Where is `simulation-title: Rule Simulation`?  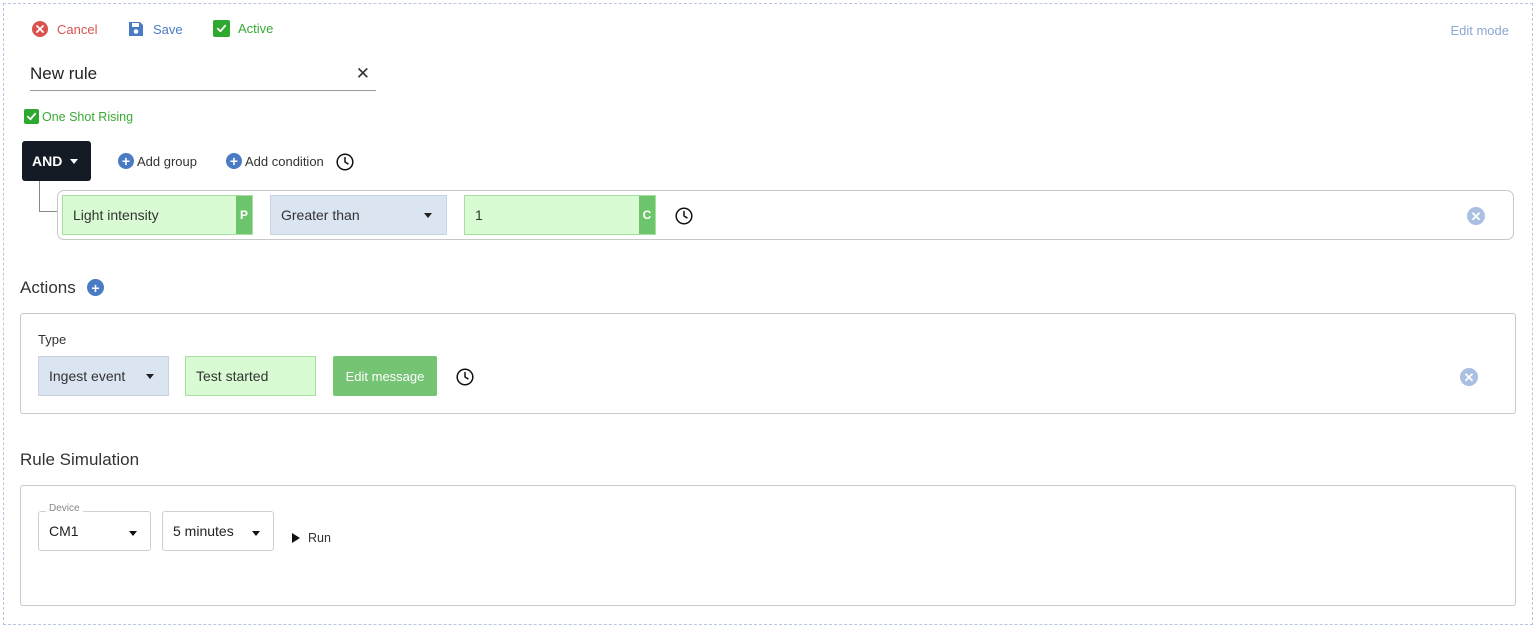 simulation-title: Rule Simulation is located at coordinates (80, 459).